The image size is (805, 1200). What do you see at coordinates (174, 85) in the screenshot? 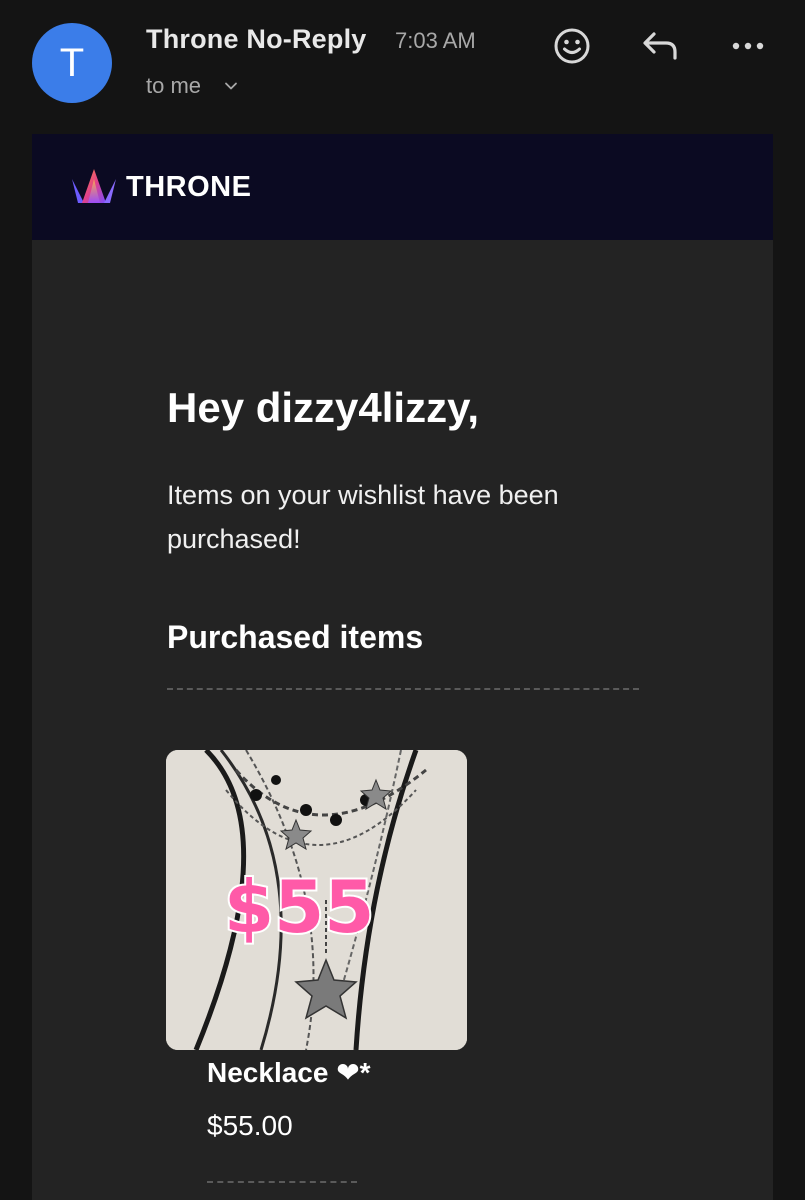
I see `recipient-label: to me` at bounding box center [174, 85].